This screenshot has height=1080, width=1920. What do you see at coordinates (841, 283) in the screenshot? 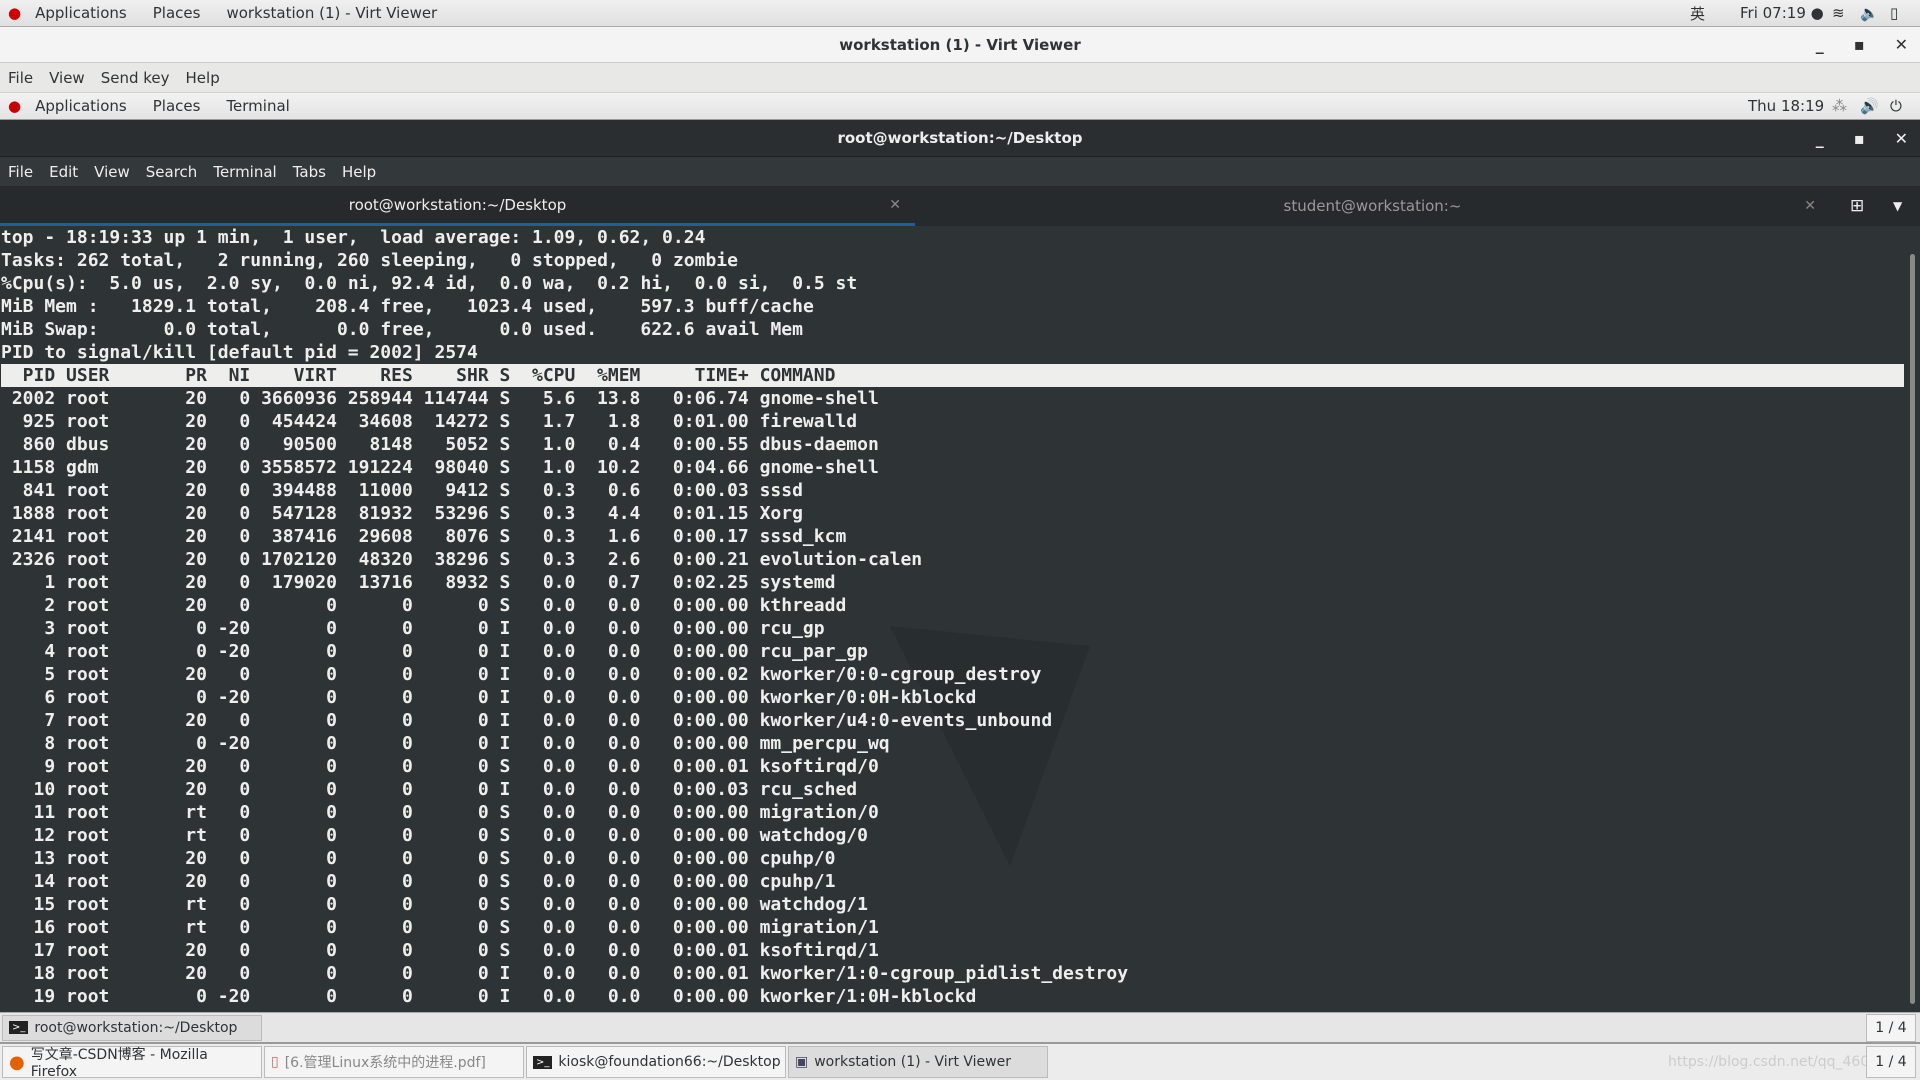
I see `summary-segment: st` at bounding box center [841, 283].